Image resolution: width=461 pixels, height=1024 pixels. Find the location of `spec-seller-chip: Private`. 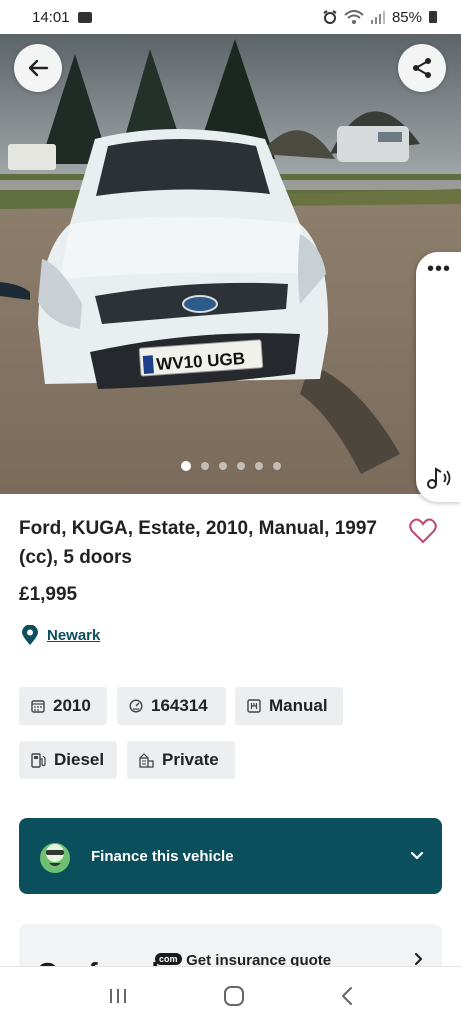

spec-seller-chip: Private is located at coordinates (181, 760).